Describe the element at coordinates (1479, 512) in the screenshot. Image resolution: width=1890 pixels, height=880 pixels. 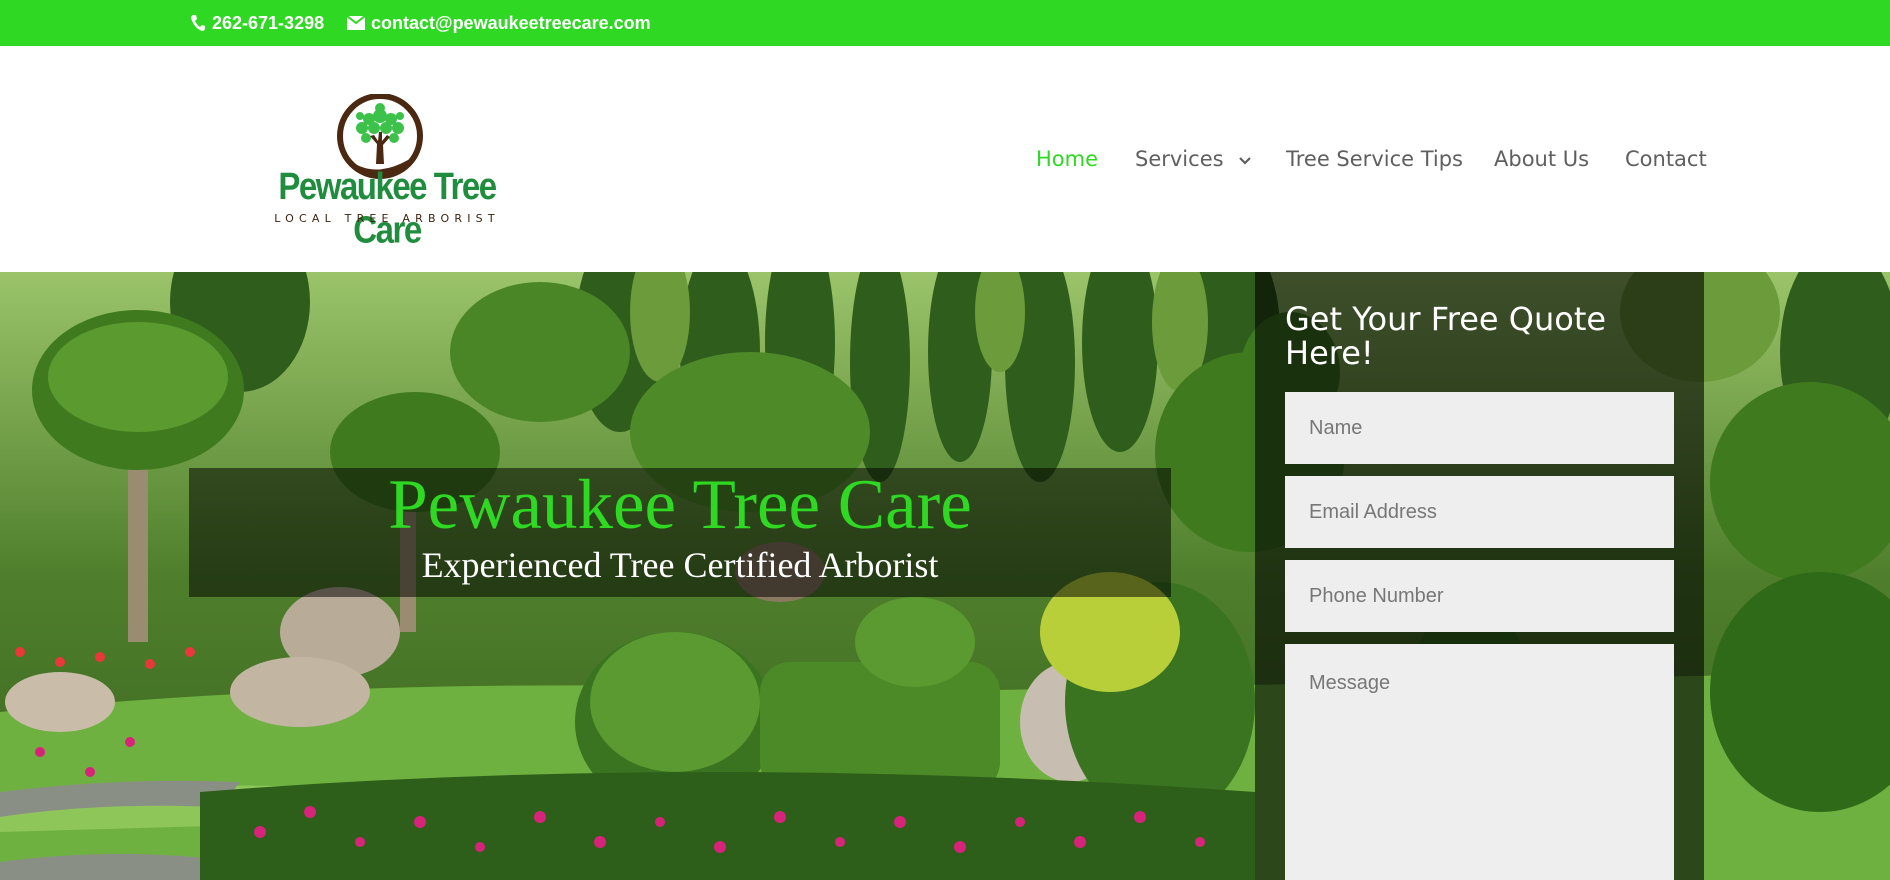
I see `email-field: Email Address` at that location.